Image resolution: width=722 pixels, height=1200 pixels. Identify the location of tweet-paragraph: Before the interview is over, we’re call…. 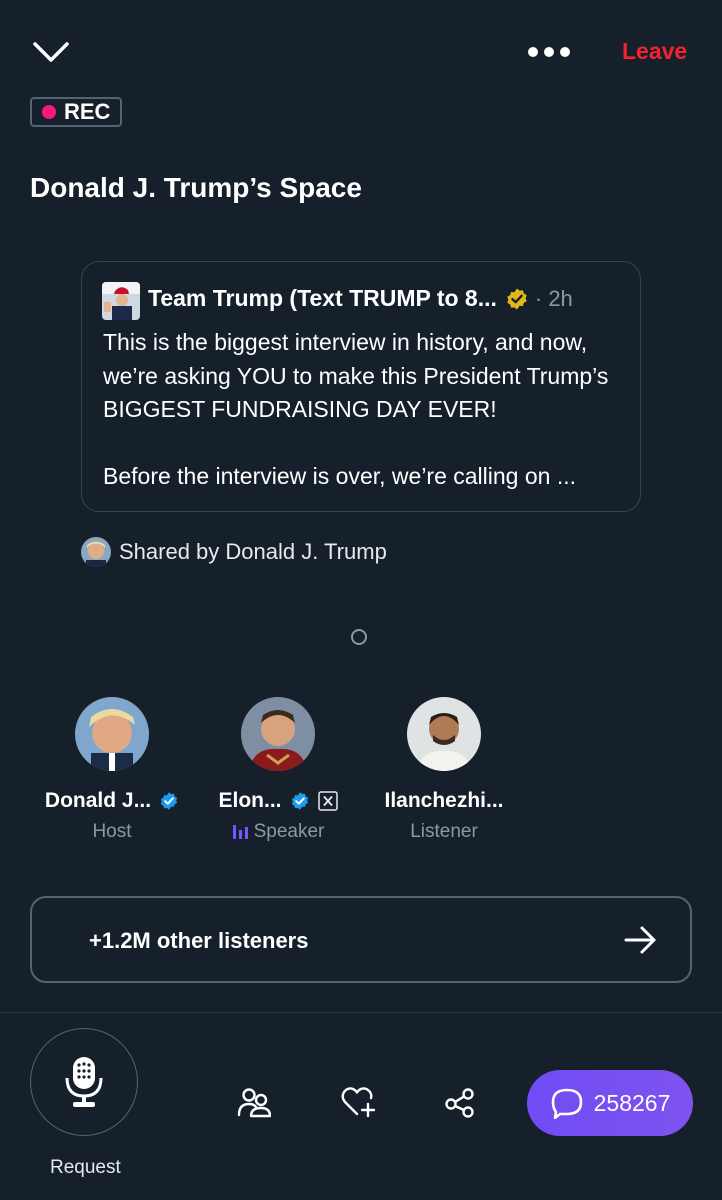
(340, 475).